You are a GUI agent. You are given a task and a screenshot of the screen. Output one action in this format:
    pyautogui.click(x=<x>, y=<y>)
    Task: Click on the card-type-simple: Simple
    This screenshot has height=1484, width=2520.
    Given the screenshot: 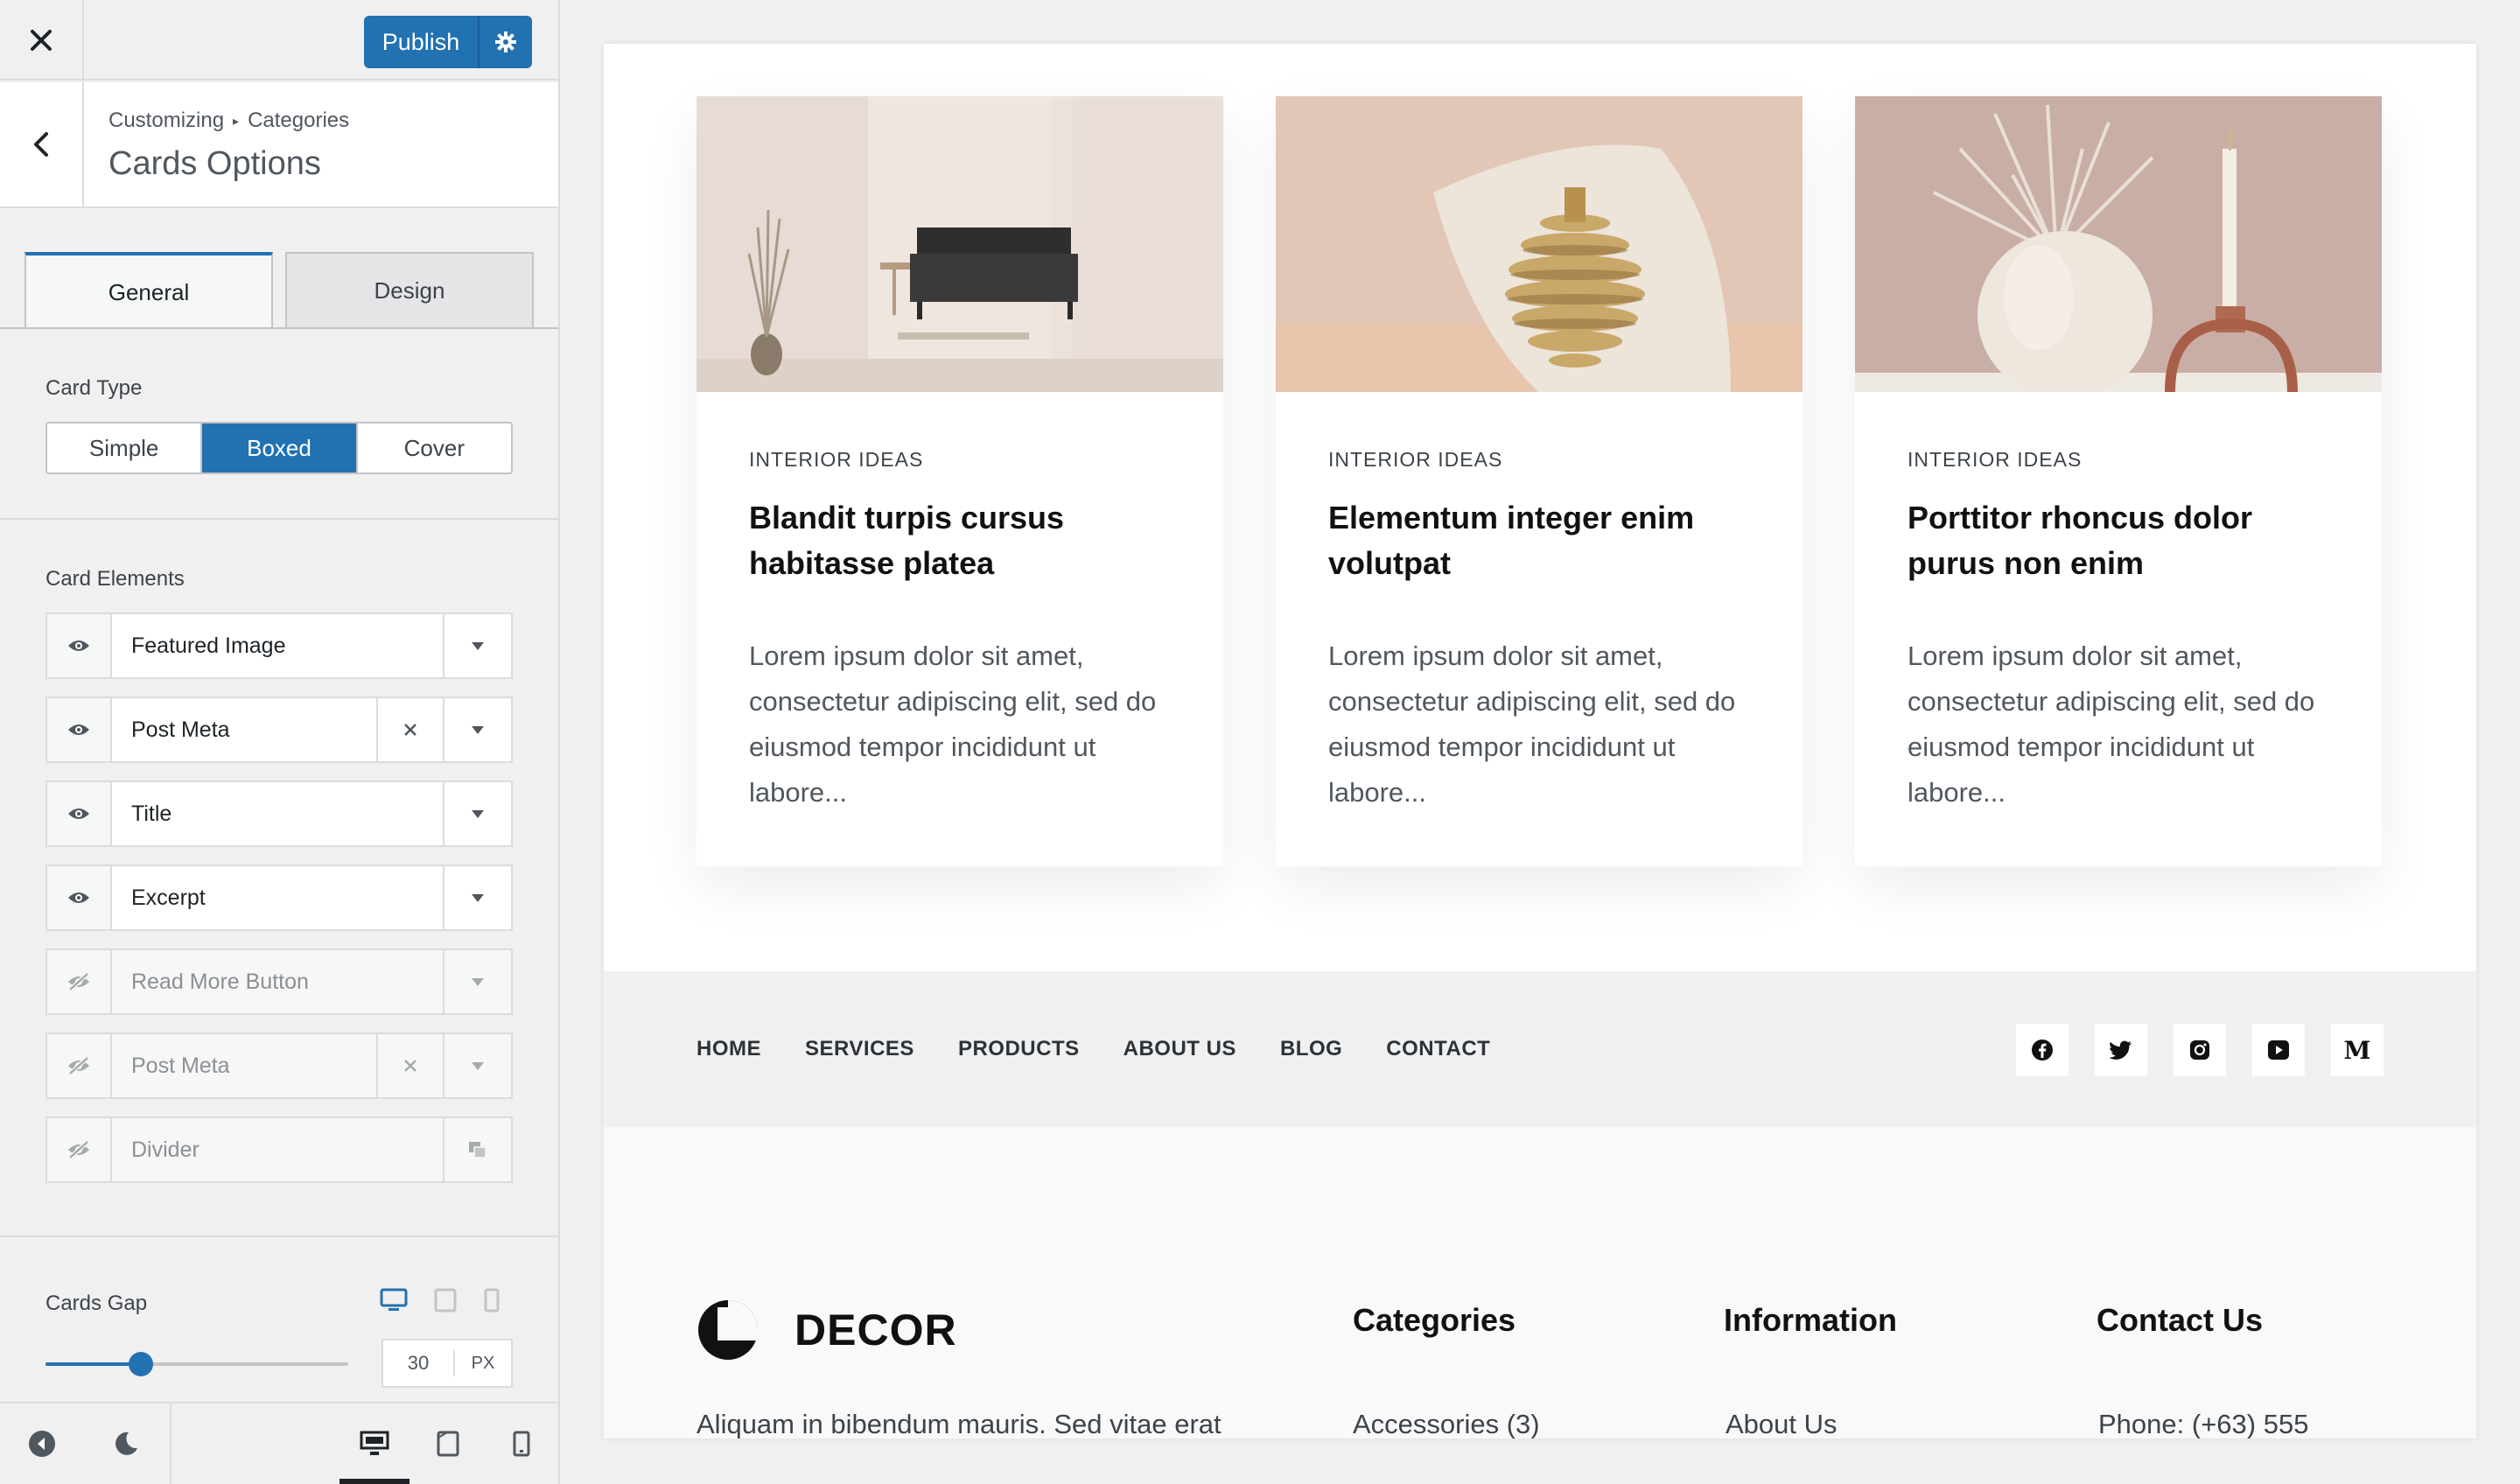 What is the action you would take?
    pyautogui.click(x=125, y=448)
    